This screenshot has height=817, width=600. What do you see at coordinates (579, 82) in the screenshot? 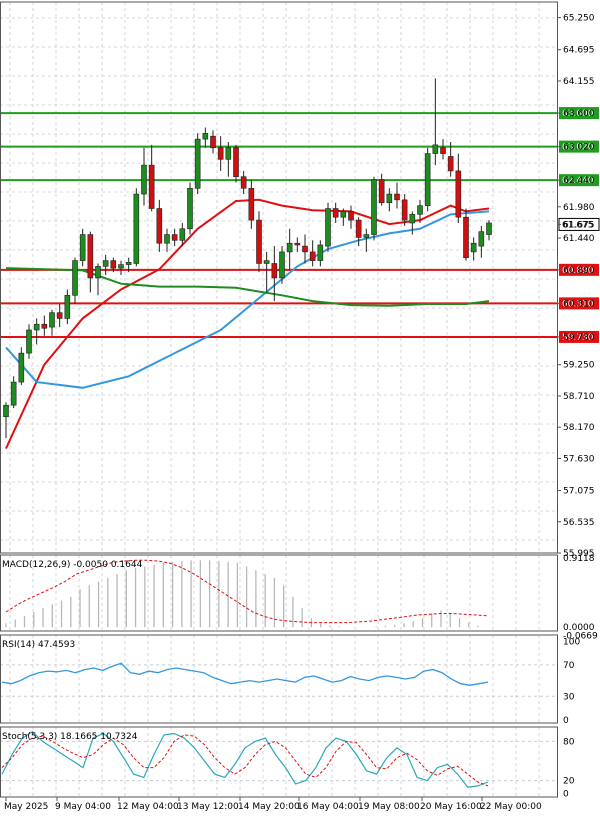
I see `price-axis-label: 64.155` at bounding box center [579, 82].